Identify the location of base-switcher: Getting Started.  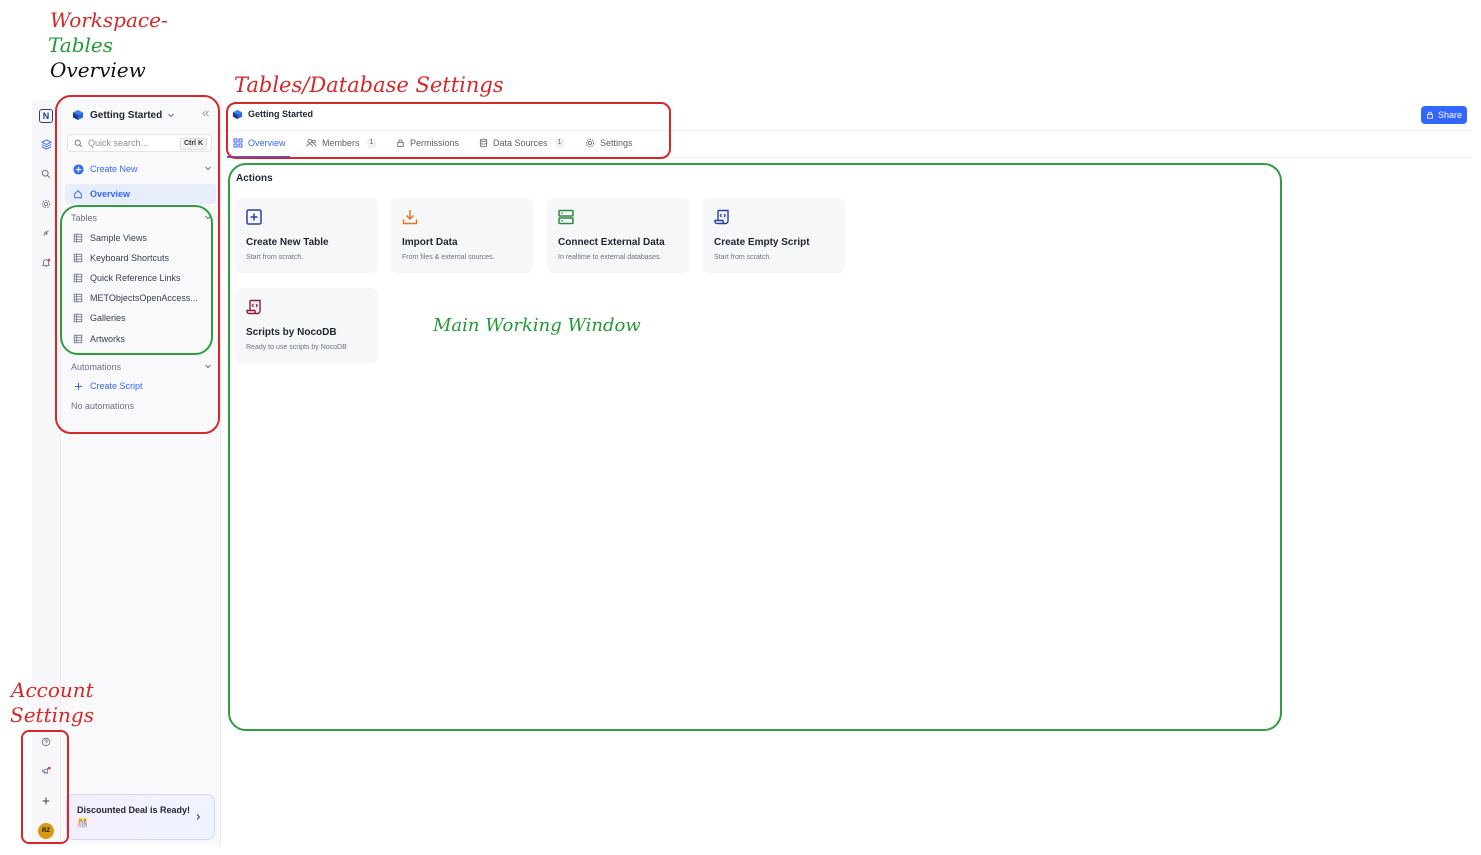
(140, 115).